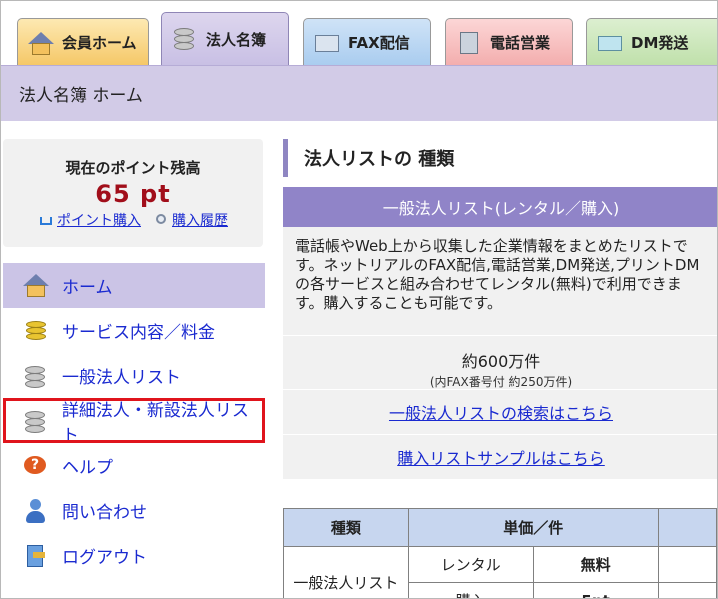 The width and height of the screenshot is (718, 599). Describe the element at coordinates (133, 168) in the screenshot. I see `points-title: 現在のポイント残高` at that location.